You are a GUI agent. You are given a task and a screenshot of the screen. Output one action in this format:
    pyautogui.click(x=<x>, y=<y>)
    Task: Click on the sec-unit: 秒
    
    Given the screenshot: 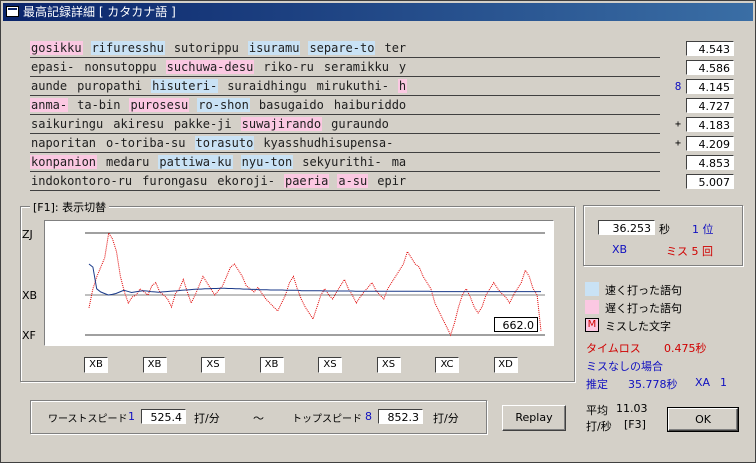 What is the action you would take?
    pyautogui.click(x=664, y=229)
    